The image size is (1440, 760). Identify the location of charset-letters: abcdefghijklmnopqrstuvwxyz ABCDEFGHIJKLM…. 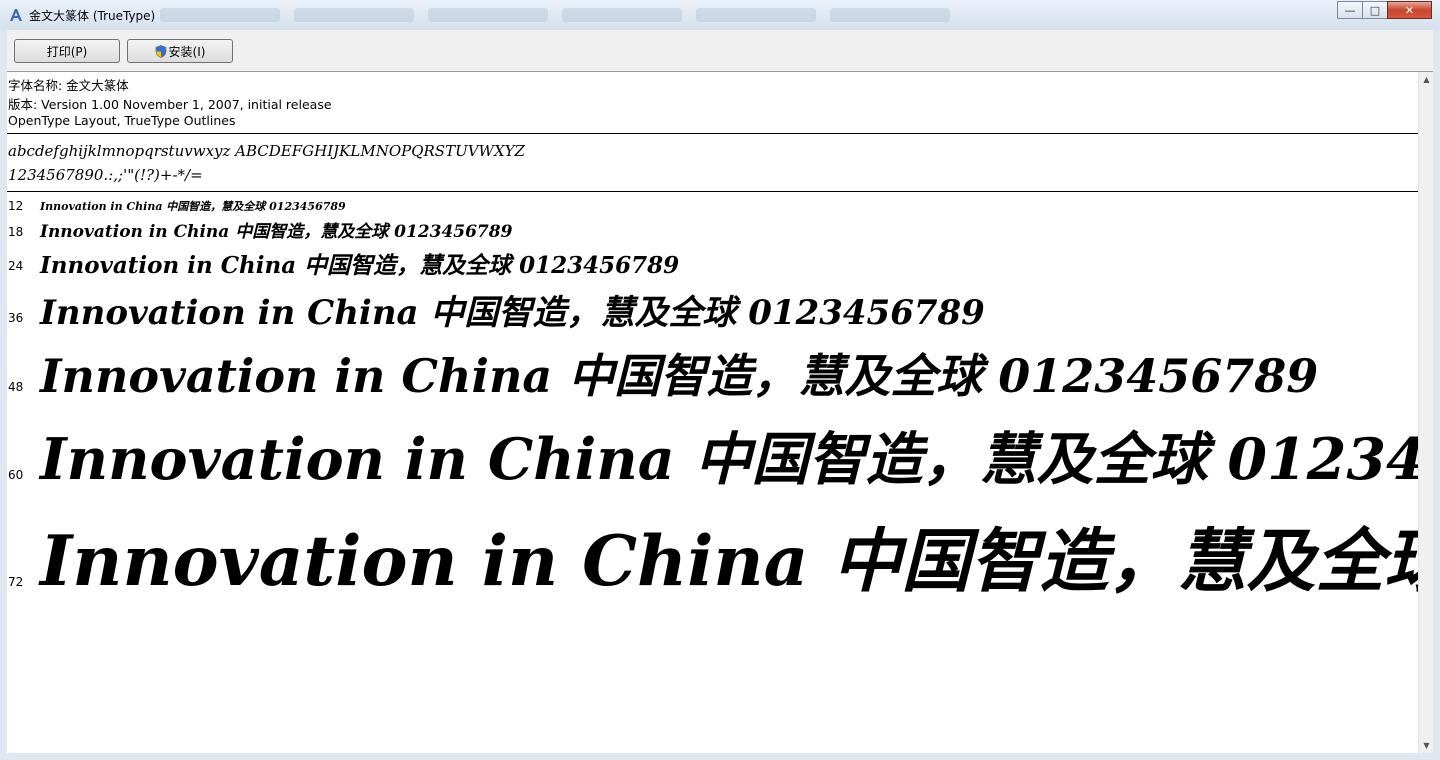
(266, 151).